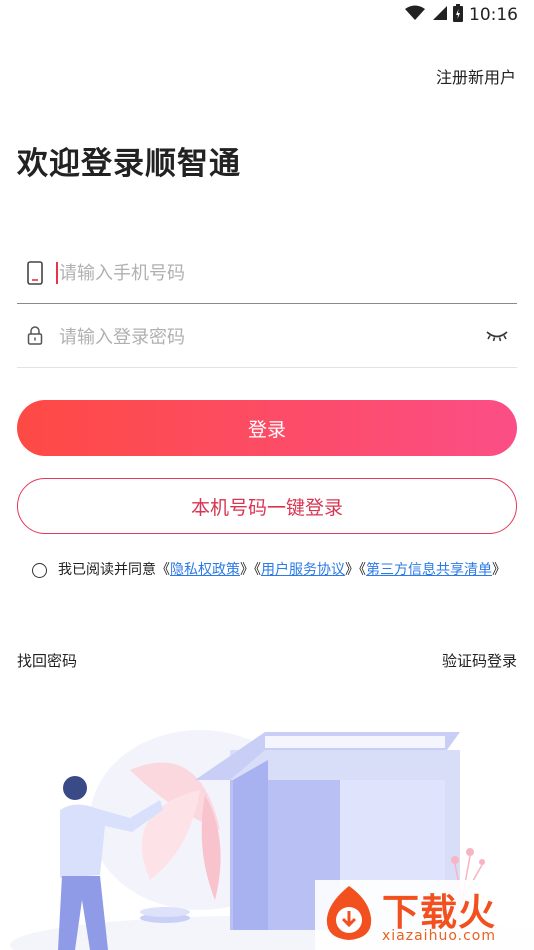  Describe the element at coordinates (476, 76) in the screenshot. I see `register-link: 注册新用户` at that location.